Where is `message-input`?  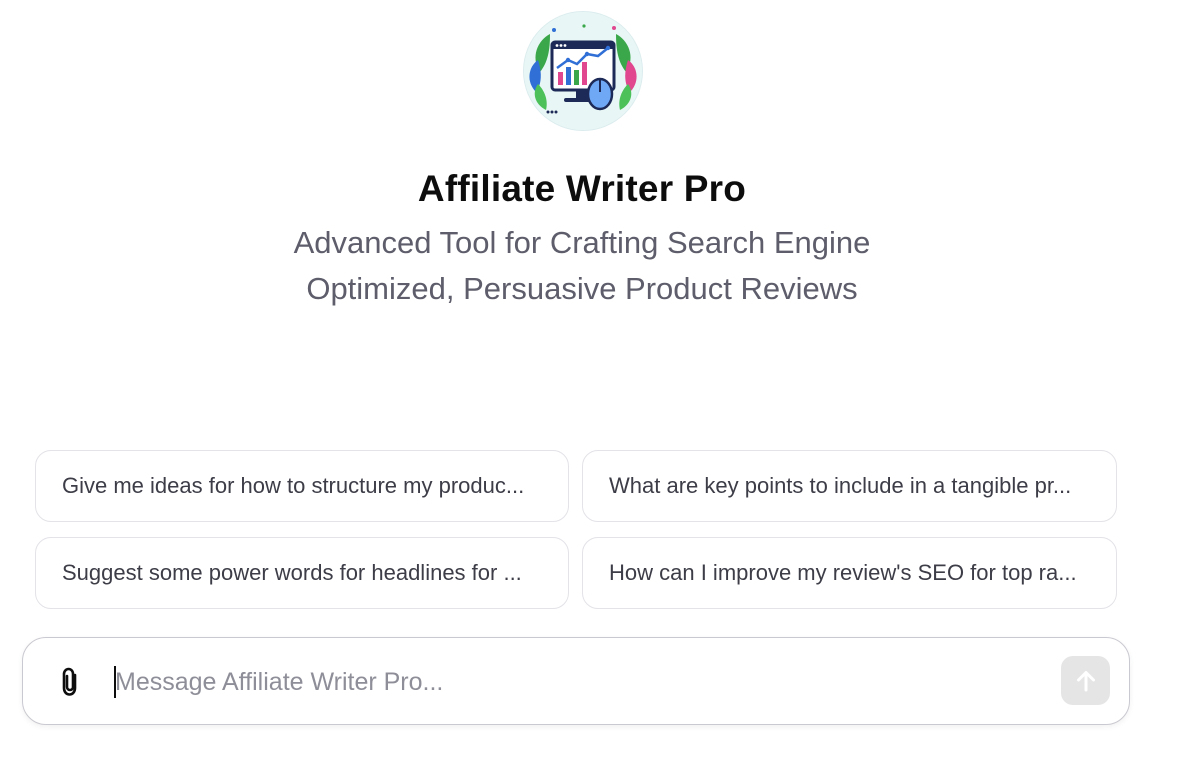
message-input is located at coordinates (575, 682).